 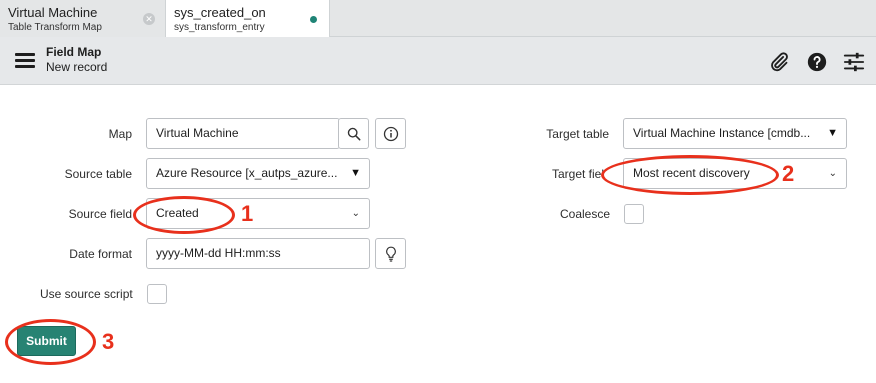 What do you see at coordinates (779, 62) in the screenshot?
I see `paperclip-icon` at bounding box center [779, 62].